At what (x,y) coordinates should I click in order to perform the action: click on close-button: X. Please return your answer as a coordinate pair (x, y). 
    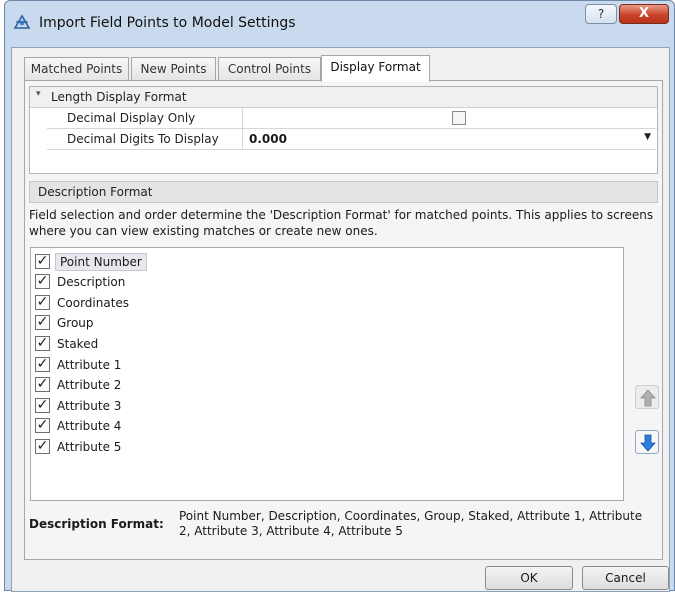
    Looking at the image, I should click on (644, 14).